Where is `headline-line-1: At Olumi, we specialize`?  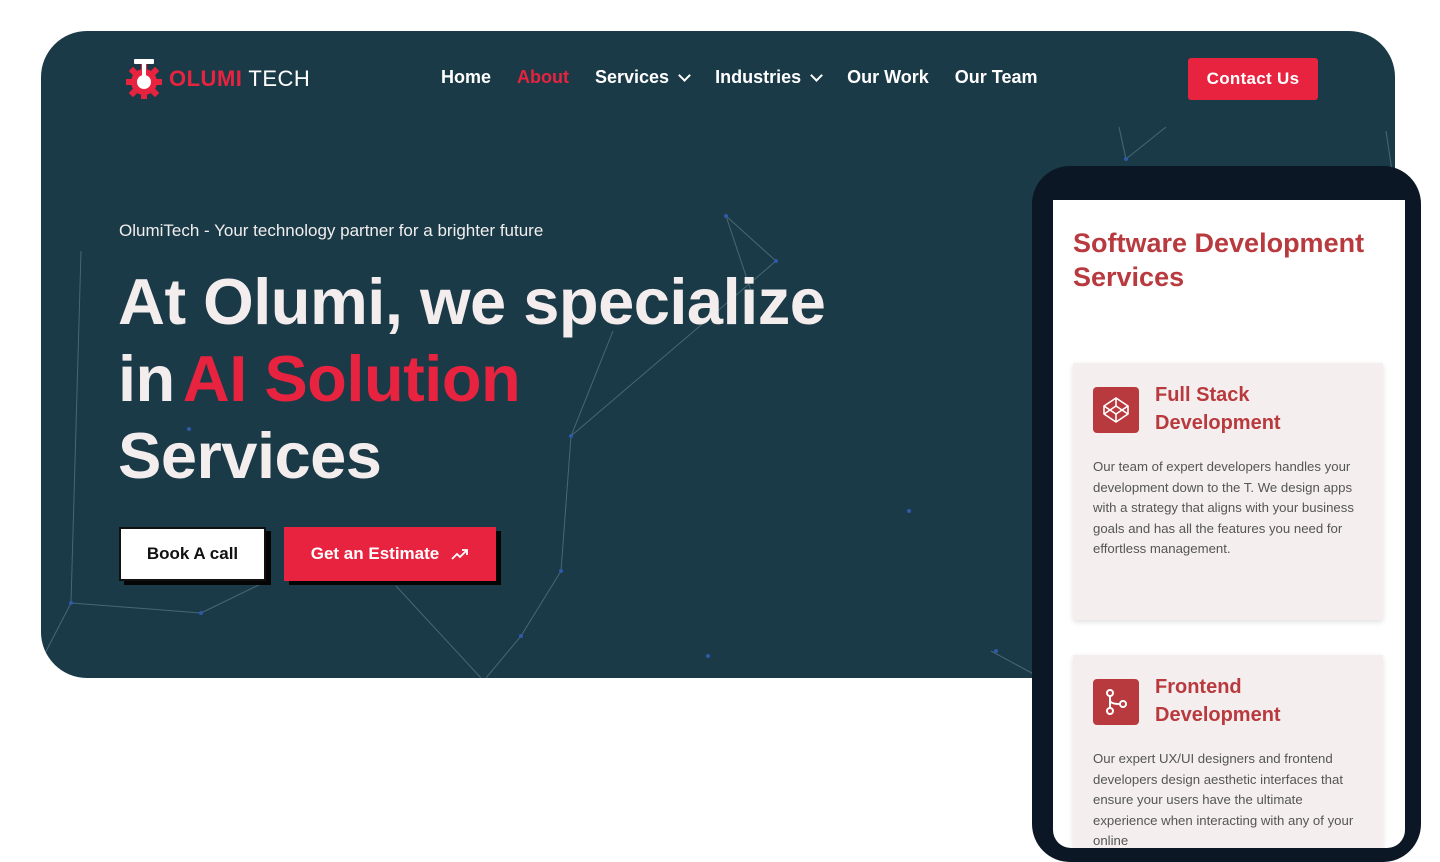
headline-line-1: At Olumi, we specialize is located at coordinates (472, 301).